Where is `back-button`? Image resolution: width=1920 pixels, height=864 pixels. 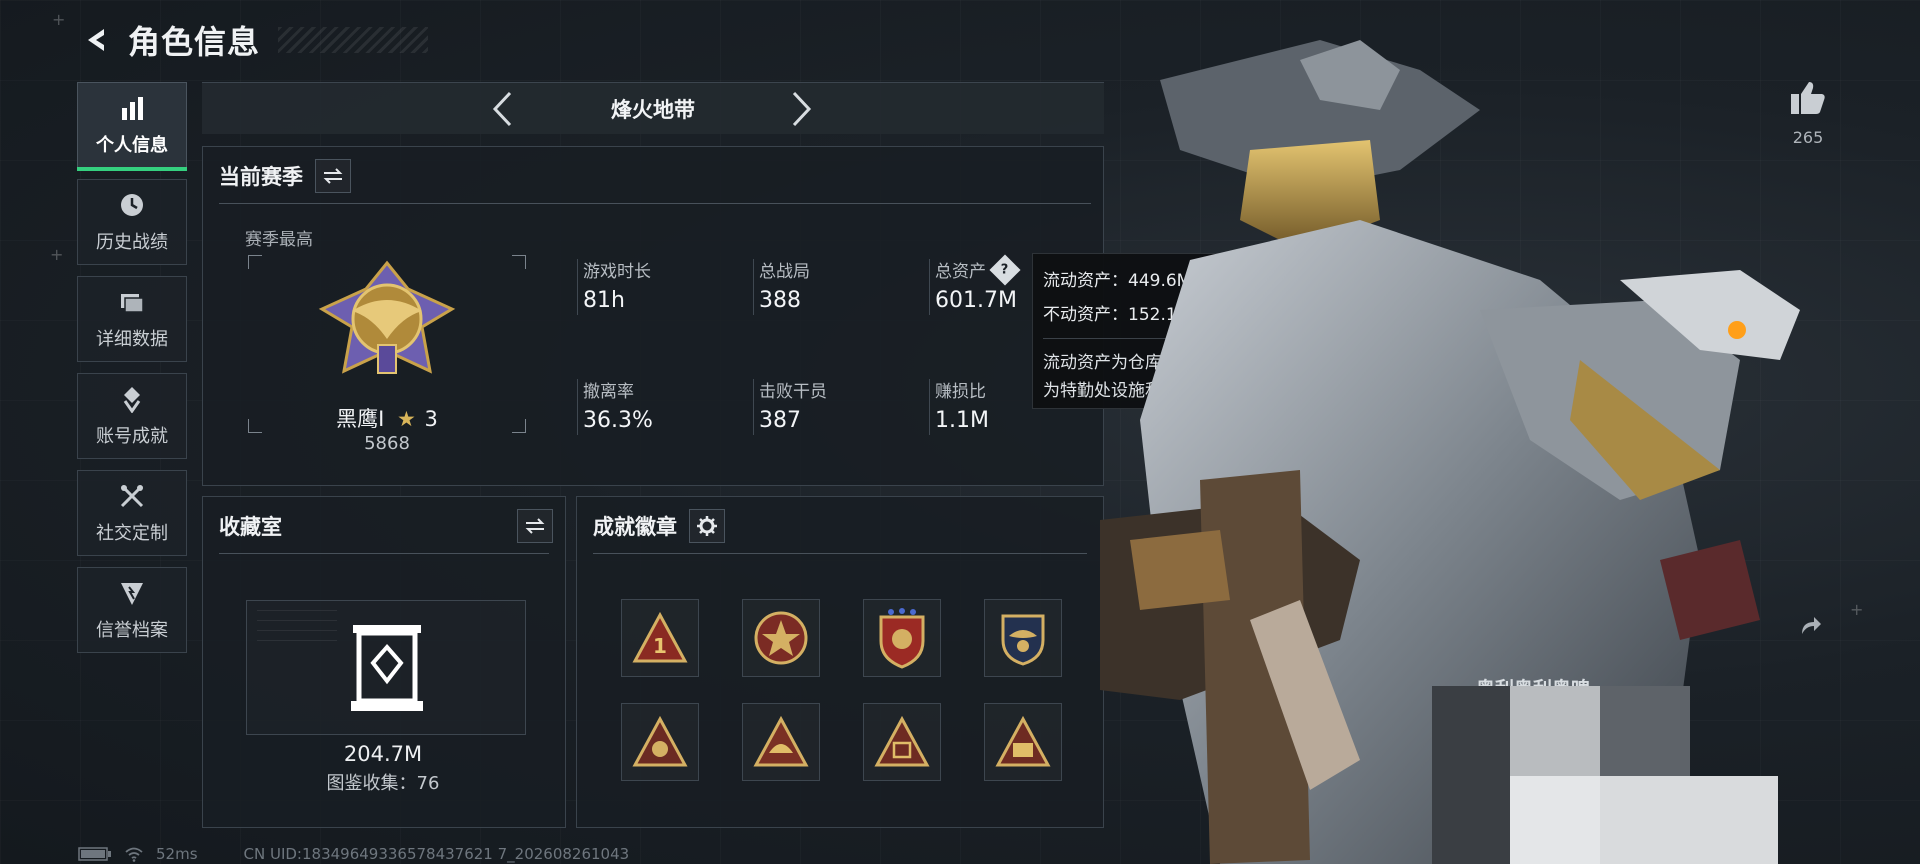 back-button is located at coordinates (97, 40).